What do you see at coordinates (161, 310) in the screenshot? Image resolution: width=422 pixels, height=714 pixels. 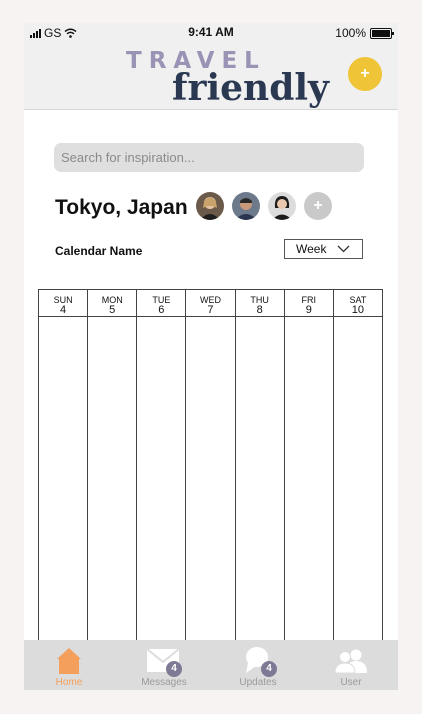 I see `day-date: 6` at bounding box center [161, 310].